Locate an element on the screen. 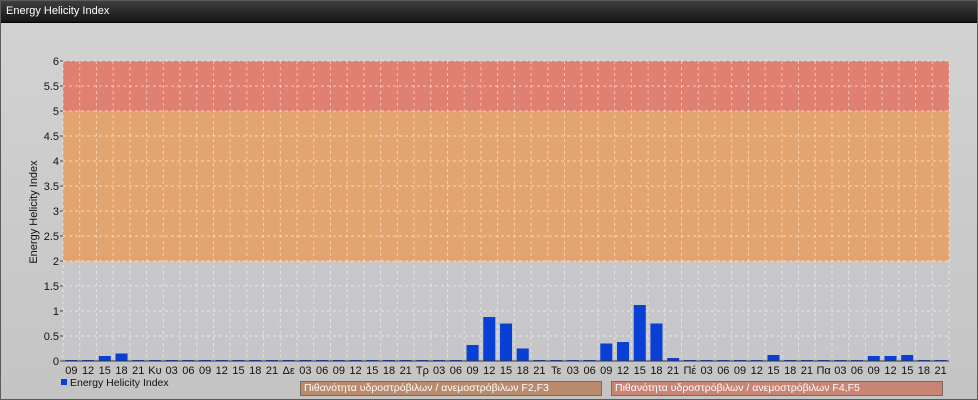 This screenshot has height=400, width=978. y-tick-label: 6 is located at coordinates (56, 62).